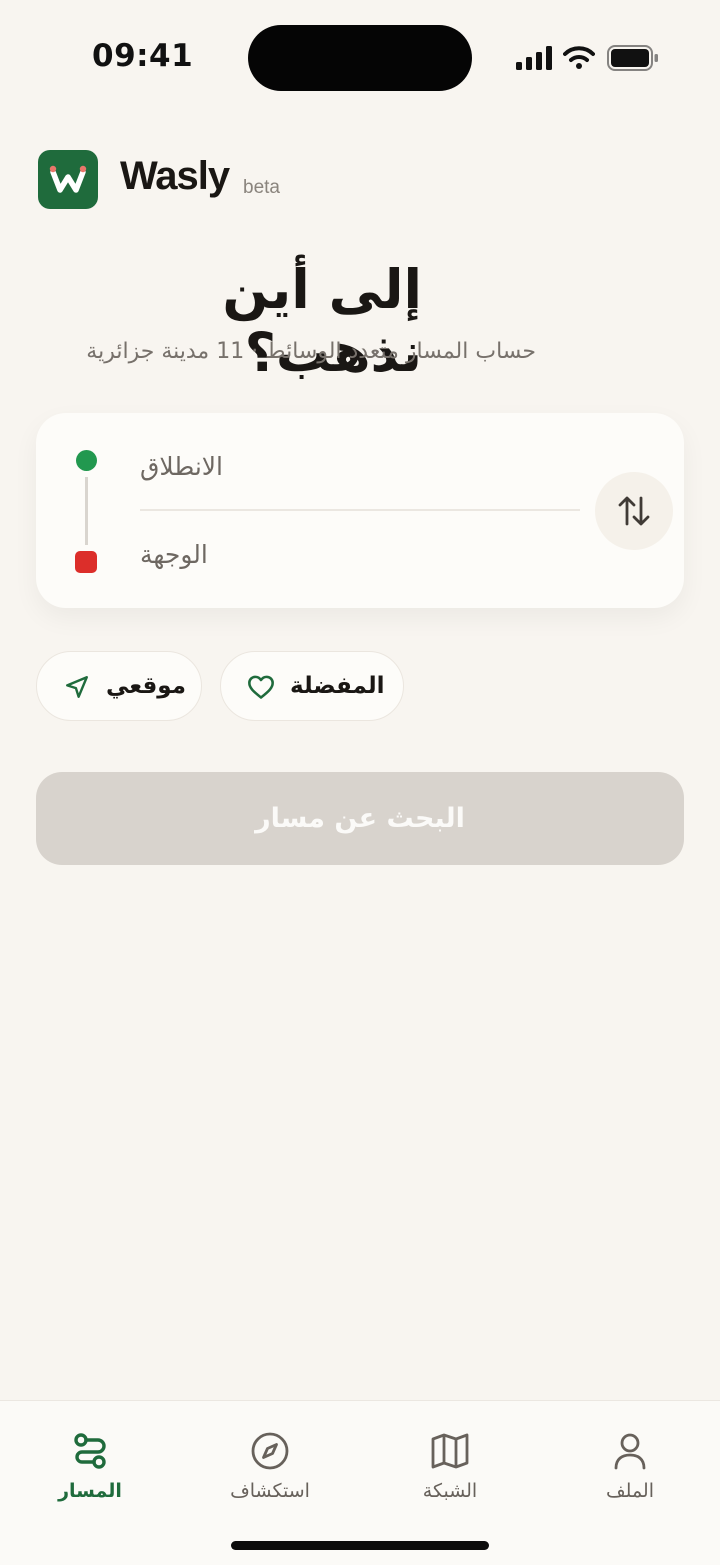 This screenshot has height=1565, width=720. I want to click on nav-label-network: الشبكة, so click(450, 1491).